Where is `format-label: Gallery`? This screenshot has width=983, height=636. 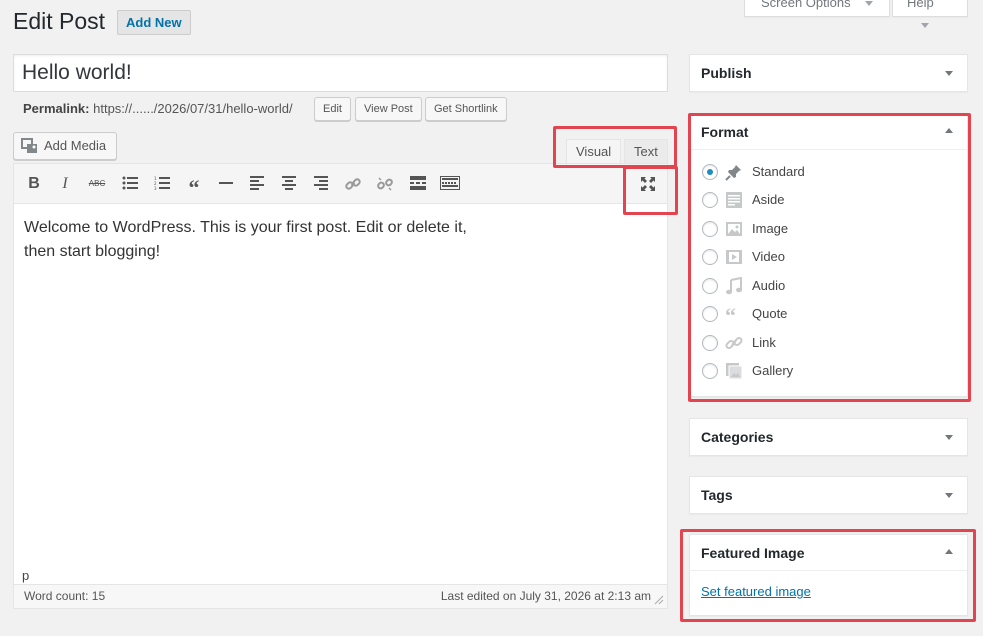
format-label: Gallery is located at coordinates (773, 370).